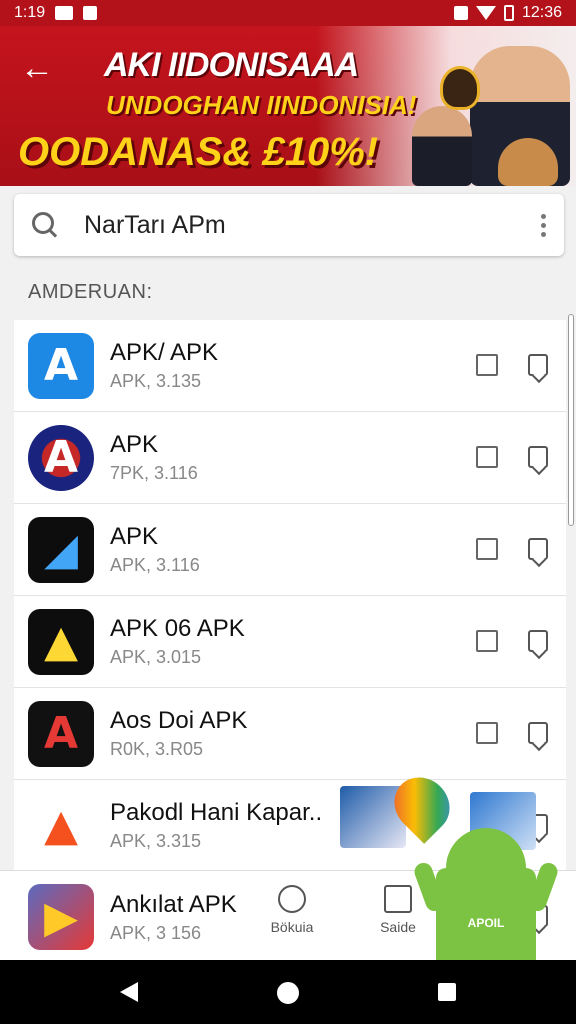 The image size is (576, 1024). Describe the element at coordinates (30, 12) in the screenshot. I see `status-time-left: 1:19` at that location.